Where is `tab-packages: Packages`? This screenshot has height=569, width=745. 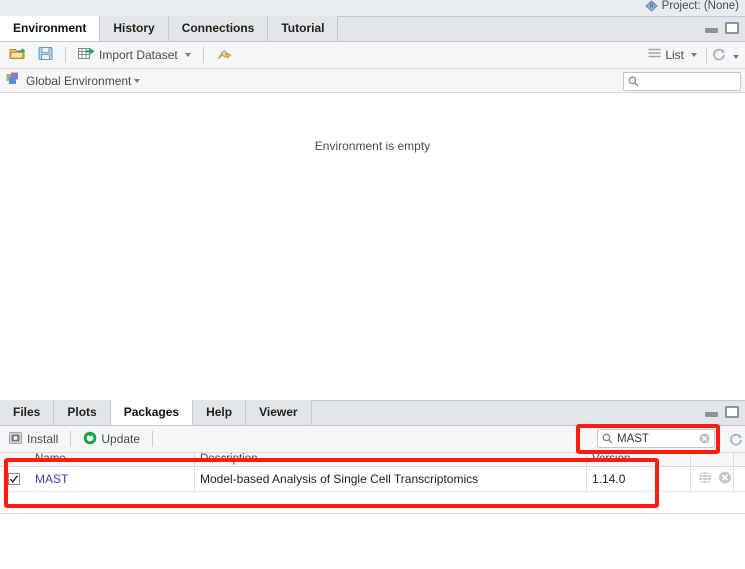 tab-packages: Packages is located at coordinates (152, 412).